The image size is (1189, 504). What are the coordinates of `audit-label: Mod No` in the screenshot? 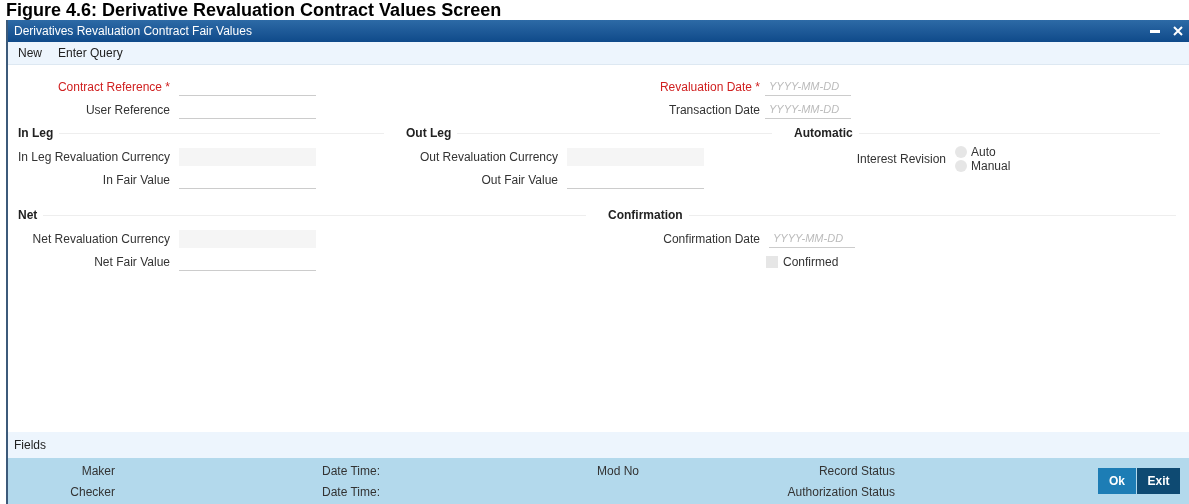 It's located at (619, 470).